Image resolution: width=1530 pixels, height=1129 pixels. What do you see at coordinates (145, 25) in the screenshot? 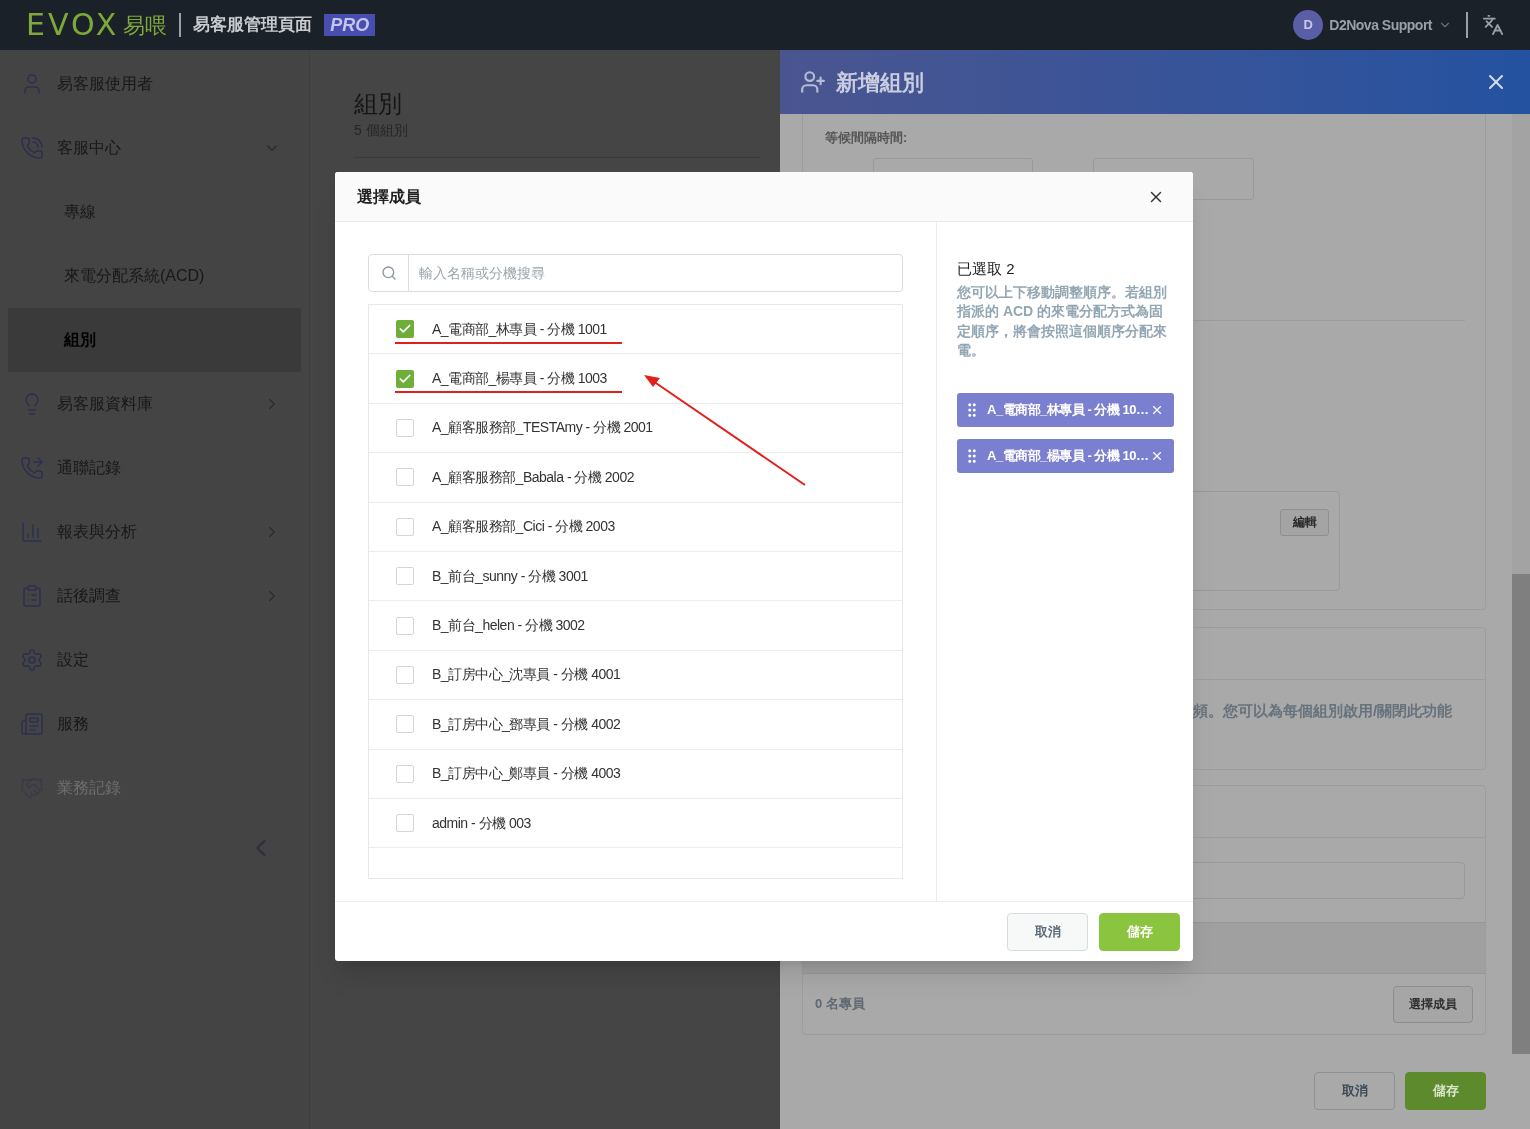
I see `logo-suffix: 易喂` at bounding box center [145, 25].